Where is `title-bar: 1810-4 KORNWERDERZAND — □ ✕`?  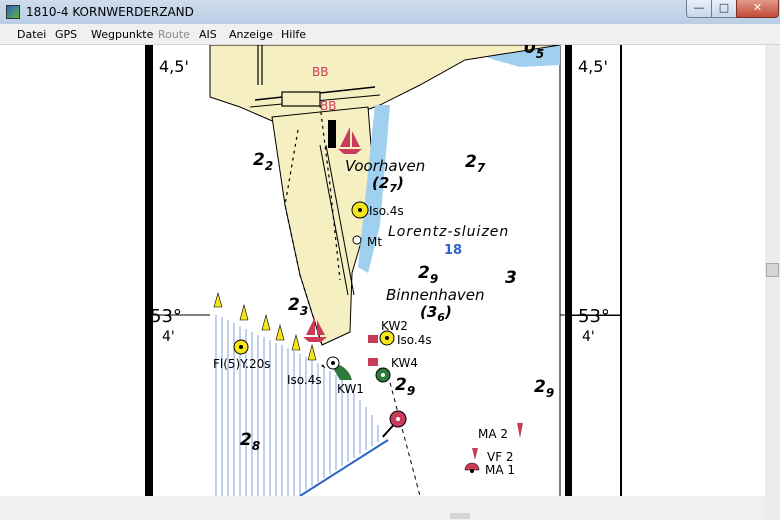 title-bar: 1810-4 KORNWERDERZAND — □ ✕ is located at coordinates (390, 12).